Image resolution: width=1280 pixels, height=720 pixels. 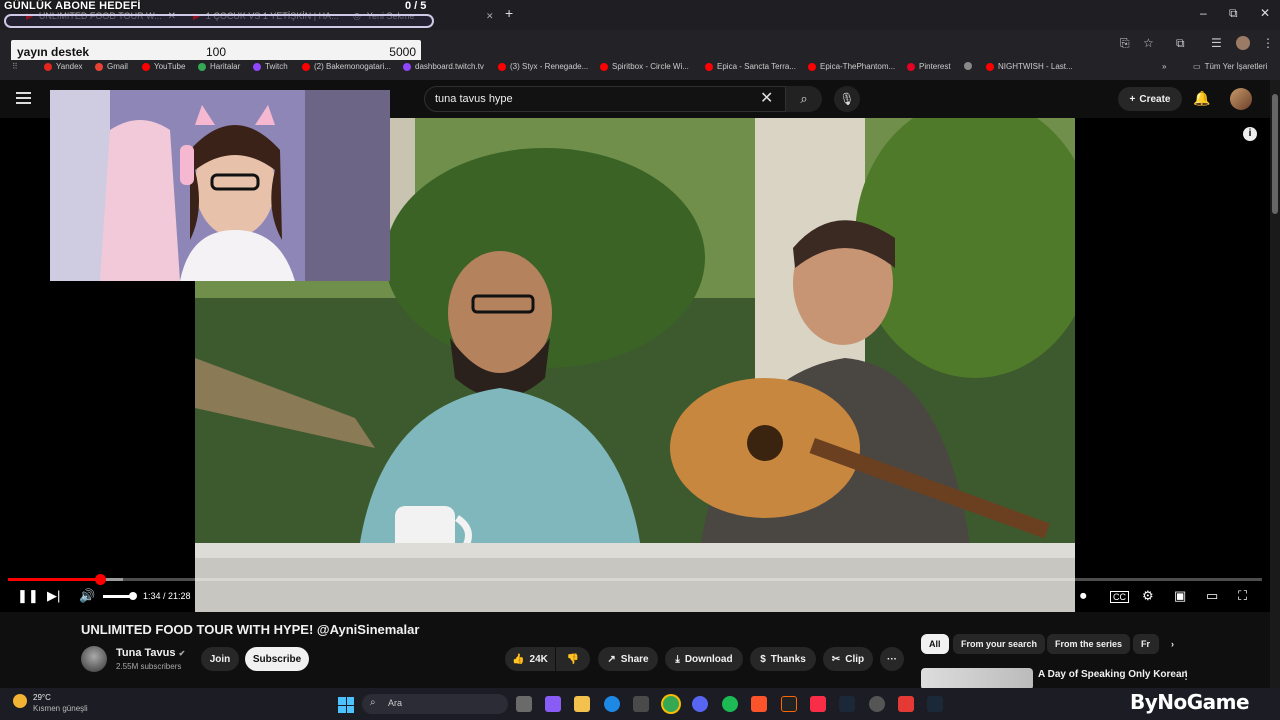 I want to click on recommended-video-thumbnail, so click(x=977, y=679).